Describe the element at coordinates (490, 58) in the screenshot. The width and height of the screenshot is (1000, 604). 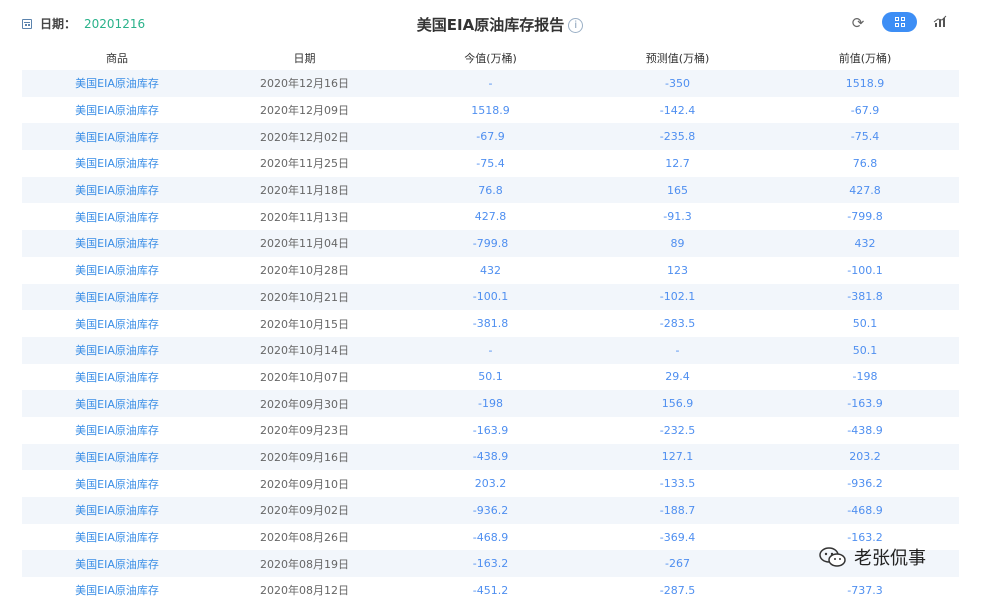
I see `table-header: 商品 日期 今值(万桶) 预测值(万桶) 前值(万桶)` at that location.